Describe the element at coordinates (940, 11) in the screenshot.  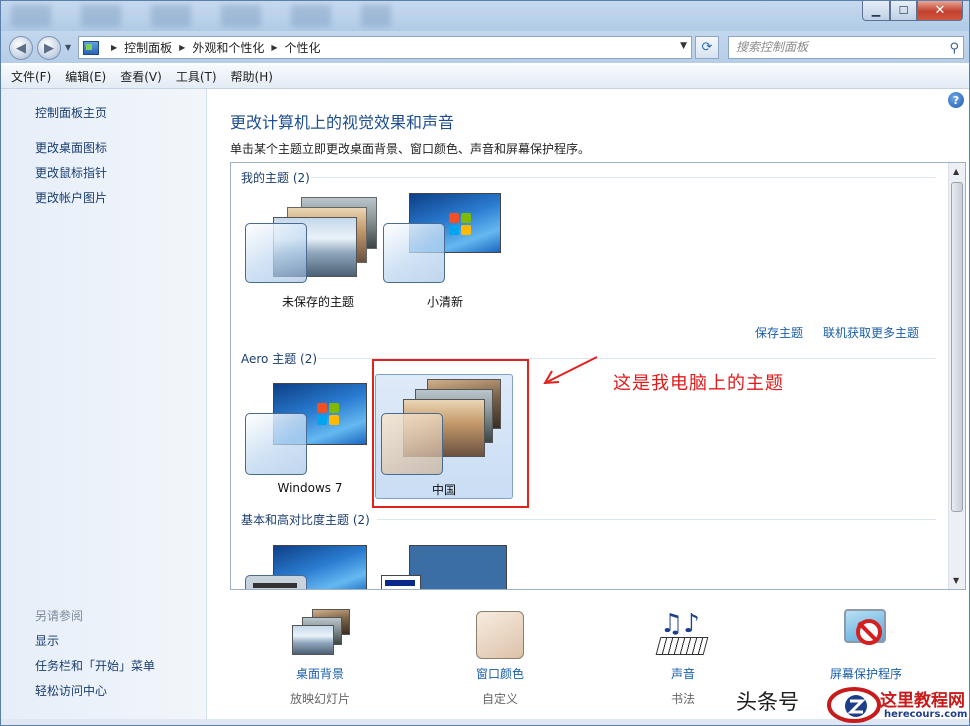
I see `close-button: ✕` at that location.